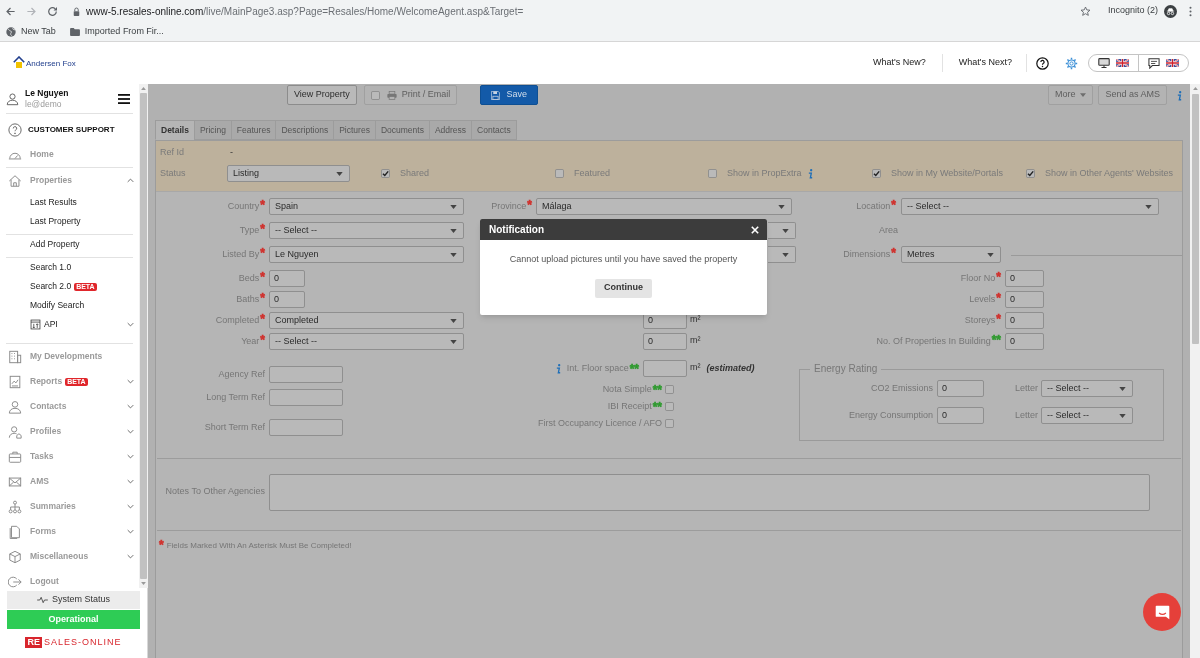 Image resolution: width=1200 pixels, height=658 pixels. What do you see at coordinates (10, 11) in the screenshot?
I see `back-icon` at bounding box center [10, 11].